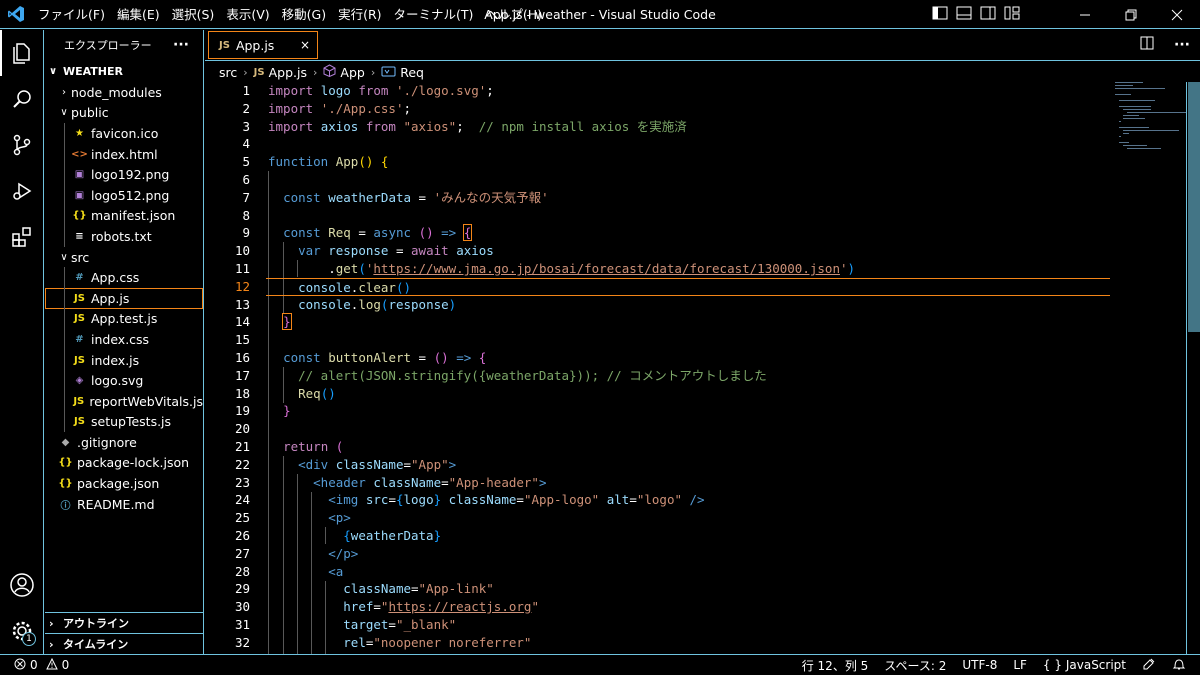  What do you see at coordinates (124, 154) in the screenshot?
I see `tree-file: <> index.html` at bounding box center [124, 154].